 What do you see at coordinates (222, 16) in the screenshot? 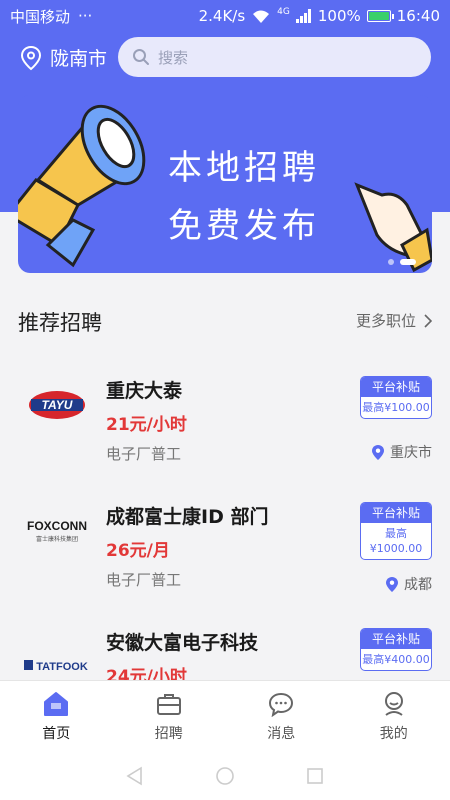
I see `network-speed: 2.4K/s` at bounding box center [222, 16].